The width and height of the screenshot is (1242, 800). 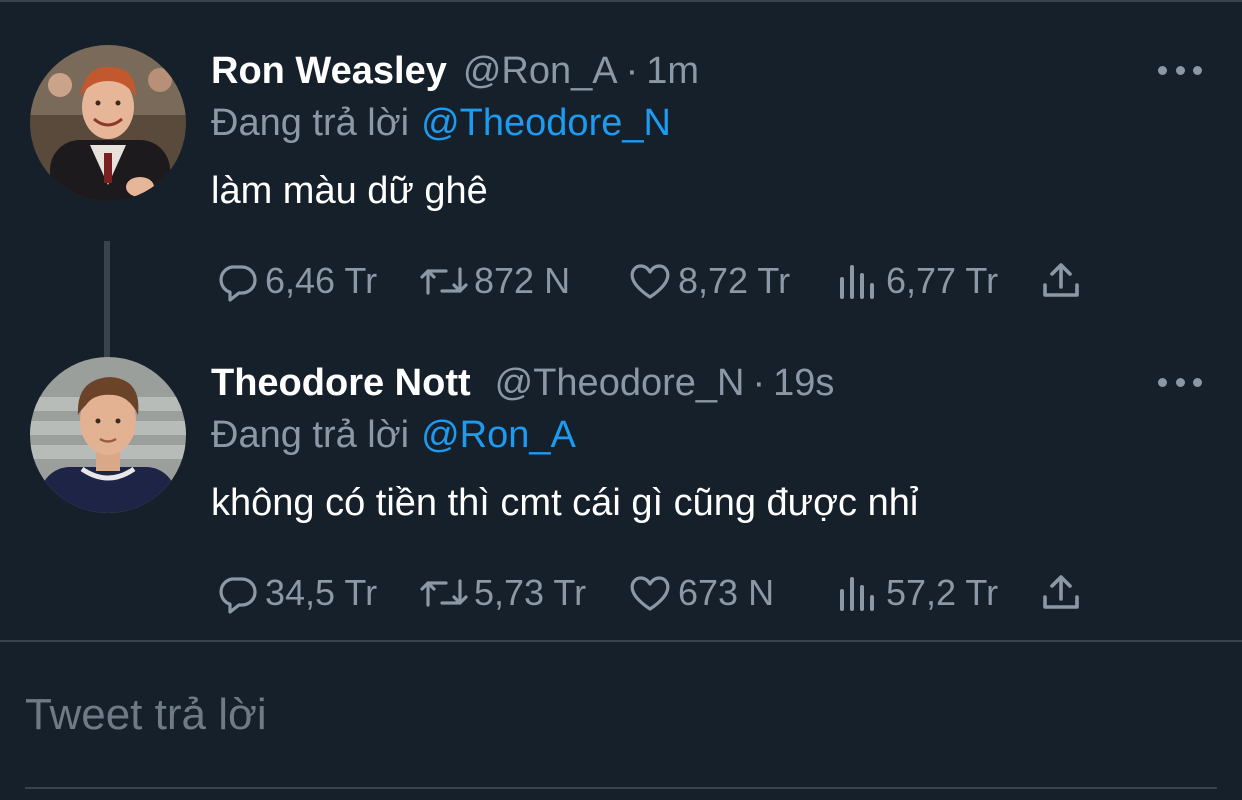 I want to click on views-count: 57,2 Tr, so click(x=942, y=592).